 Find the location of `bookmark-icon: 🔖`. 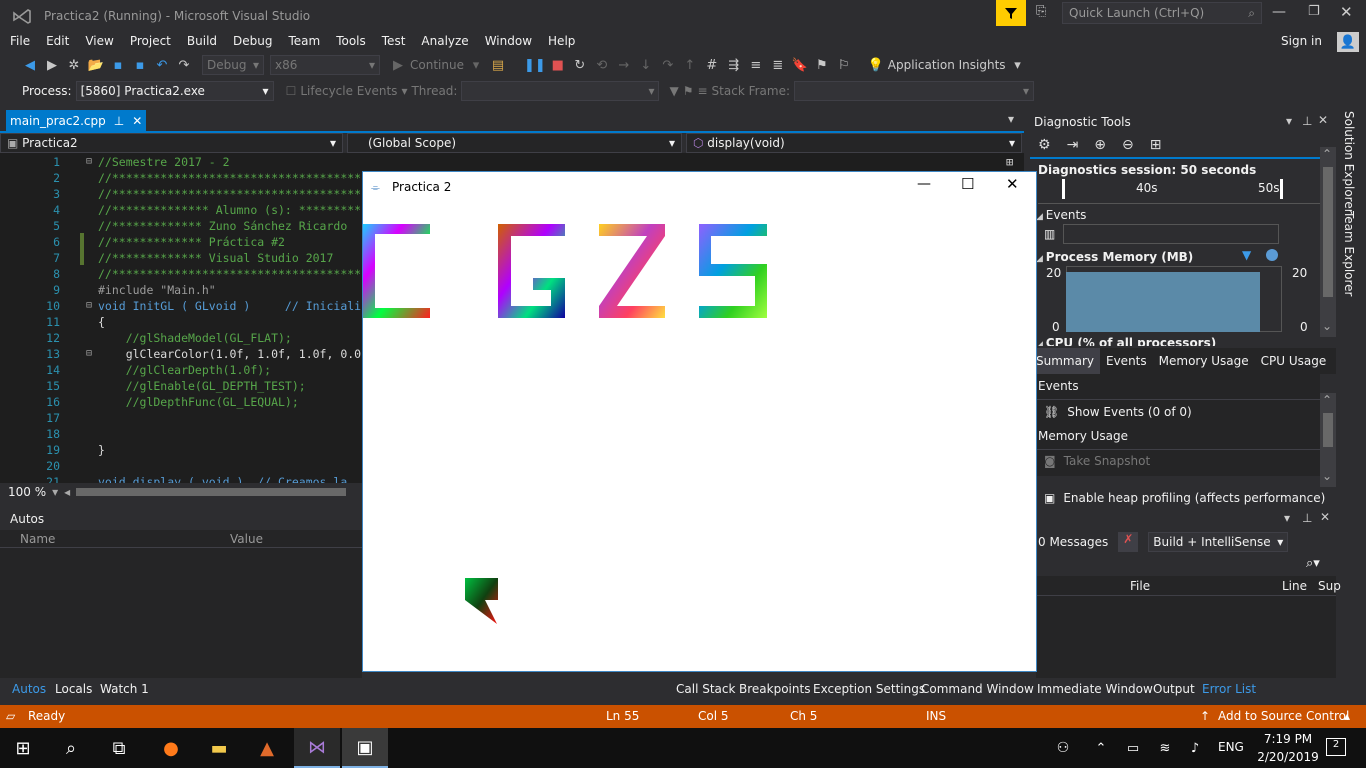

bookmark-icon: 🔖 is located at coordinates (800, 65).